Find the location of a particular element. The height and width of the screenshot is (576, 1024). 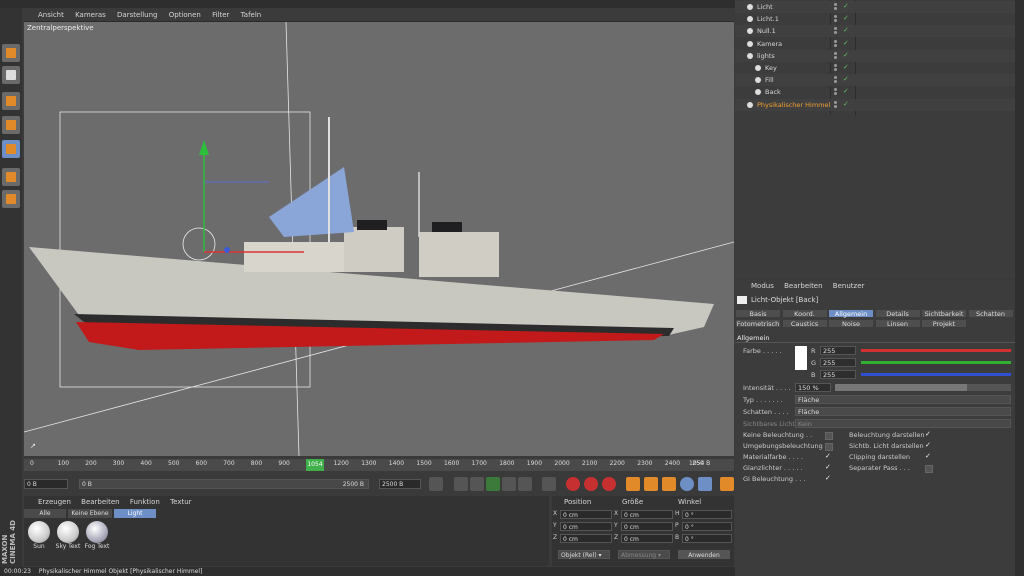

material-fog-text: Fog Text is located at coordinates (97, 539).